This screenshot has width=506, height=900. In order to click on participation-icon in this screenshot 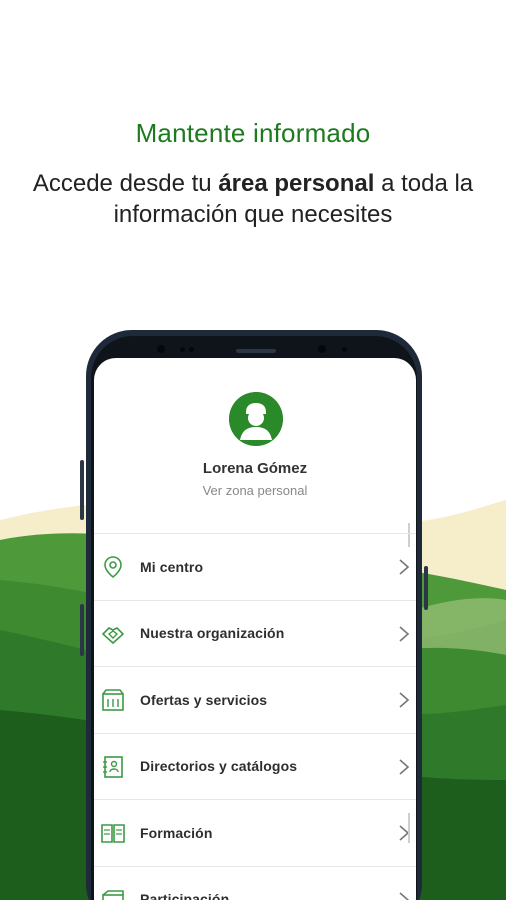, I will do `click(113, 894)`.